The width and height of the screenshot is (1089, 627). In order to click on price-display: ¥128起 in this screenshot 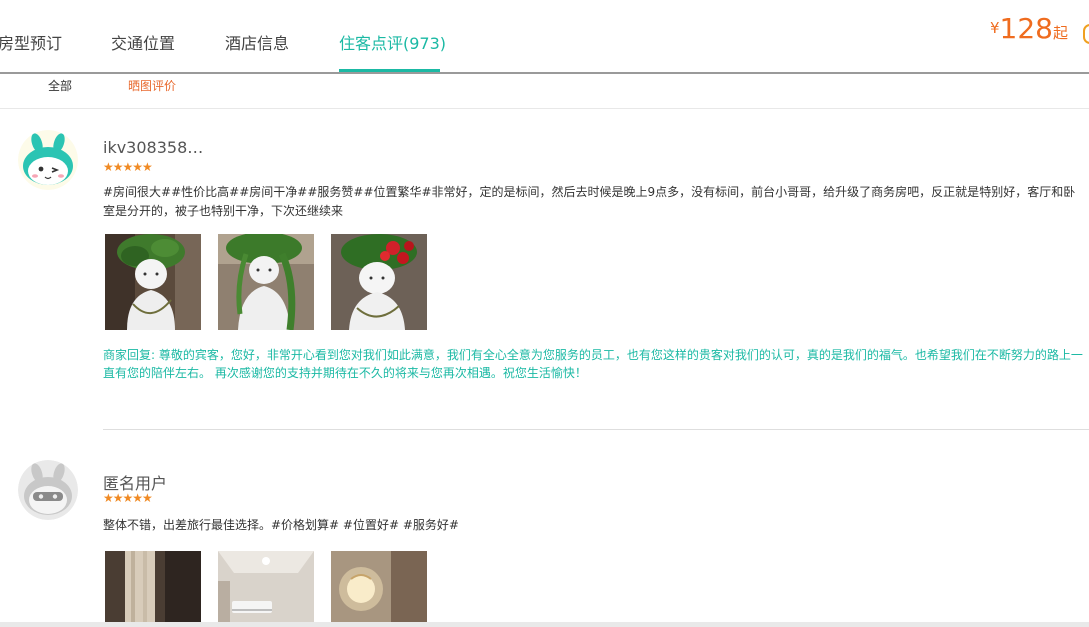, I will do `click(1029, 28)`.